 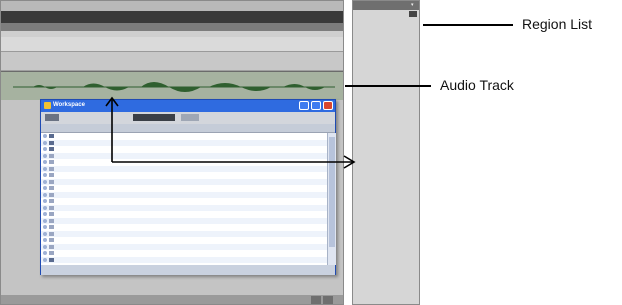 I want to click on vertical-scrollbar, so click(x=331, y=199).